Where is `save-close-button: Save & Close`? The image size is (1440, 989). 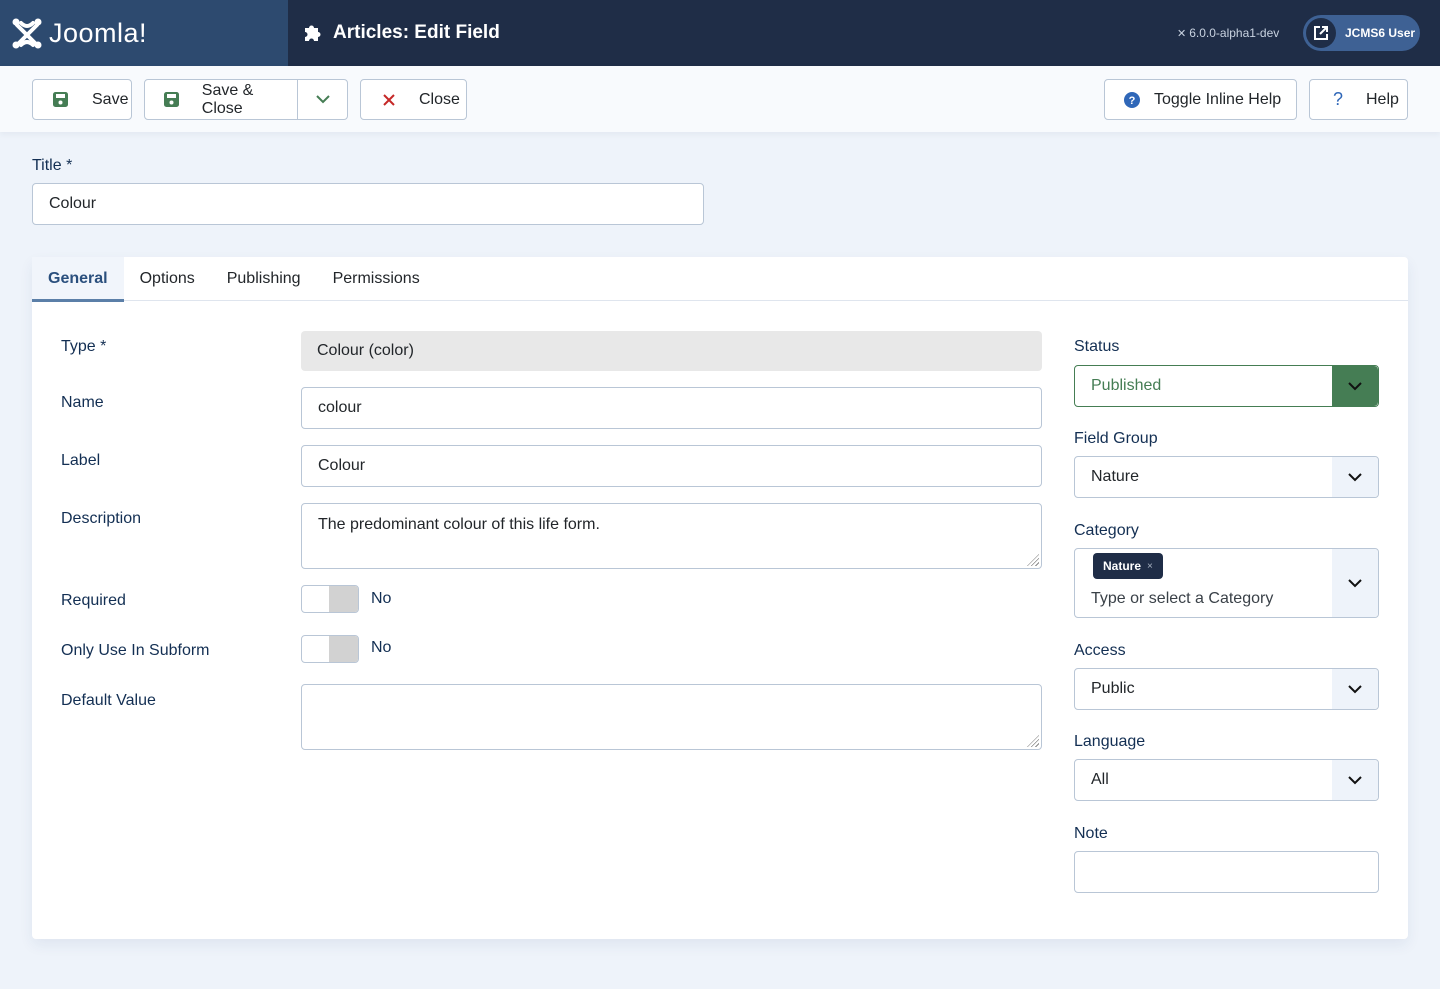 save-close-button: Save & Close is located at coordinates (222, 99).